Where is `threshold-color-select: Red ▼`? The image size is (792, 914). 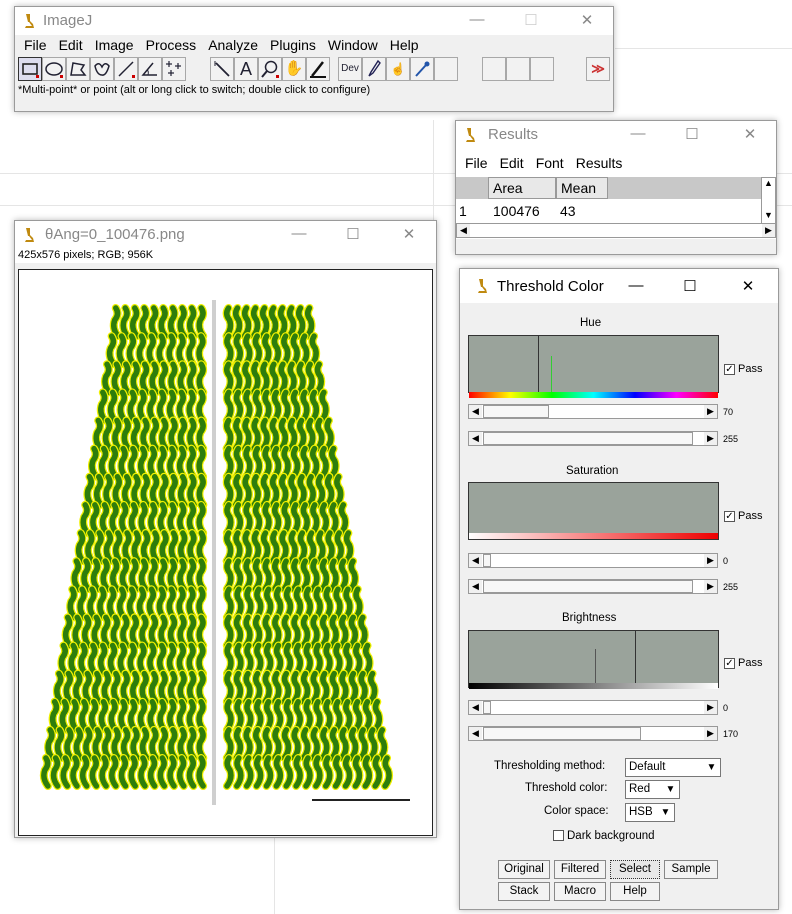 threshold-color-select: Red ▼ is located at coordinates (652, 789).